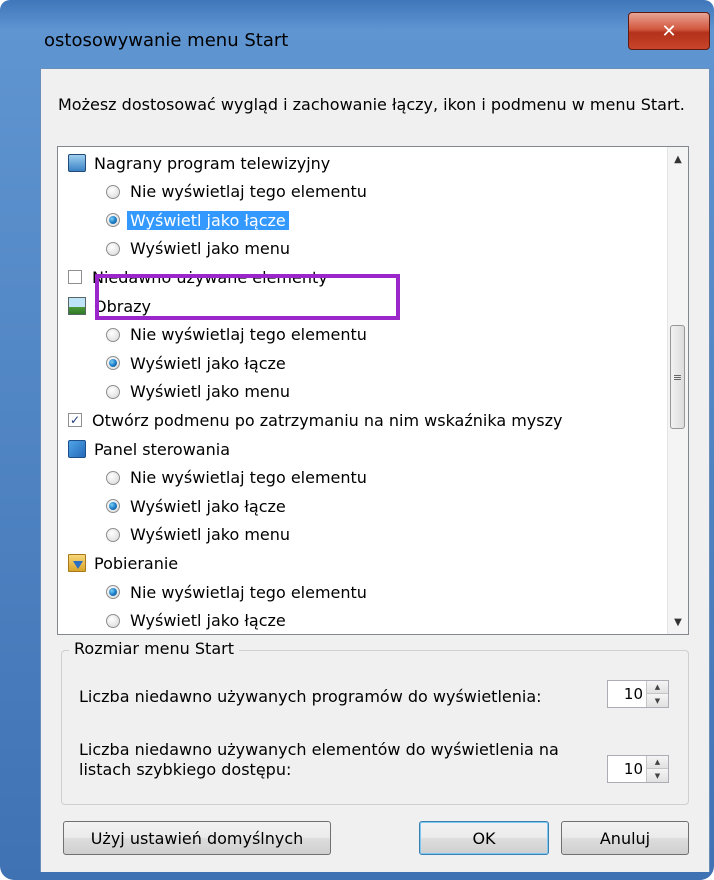  I want to click on cancel-button: Anuluj, so click(625, 838).